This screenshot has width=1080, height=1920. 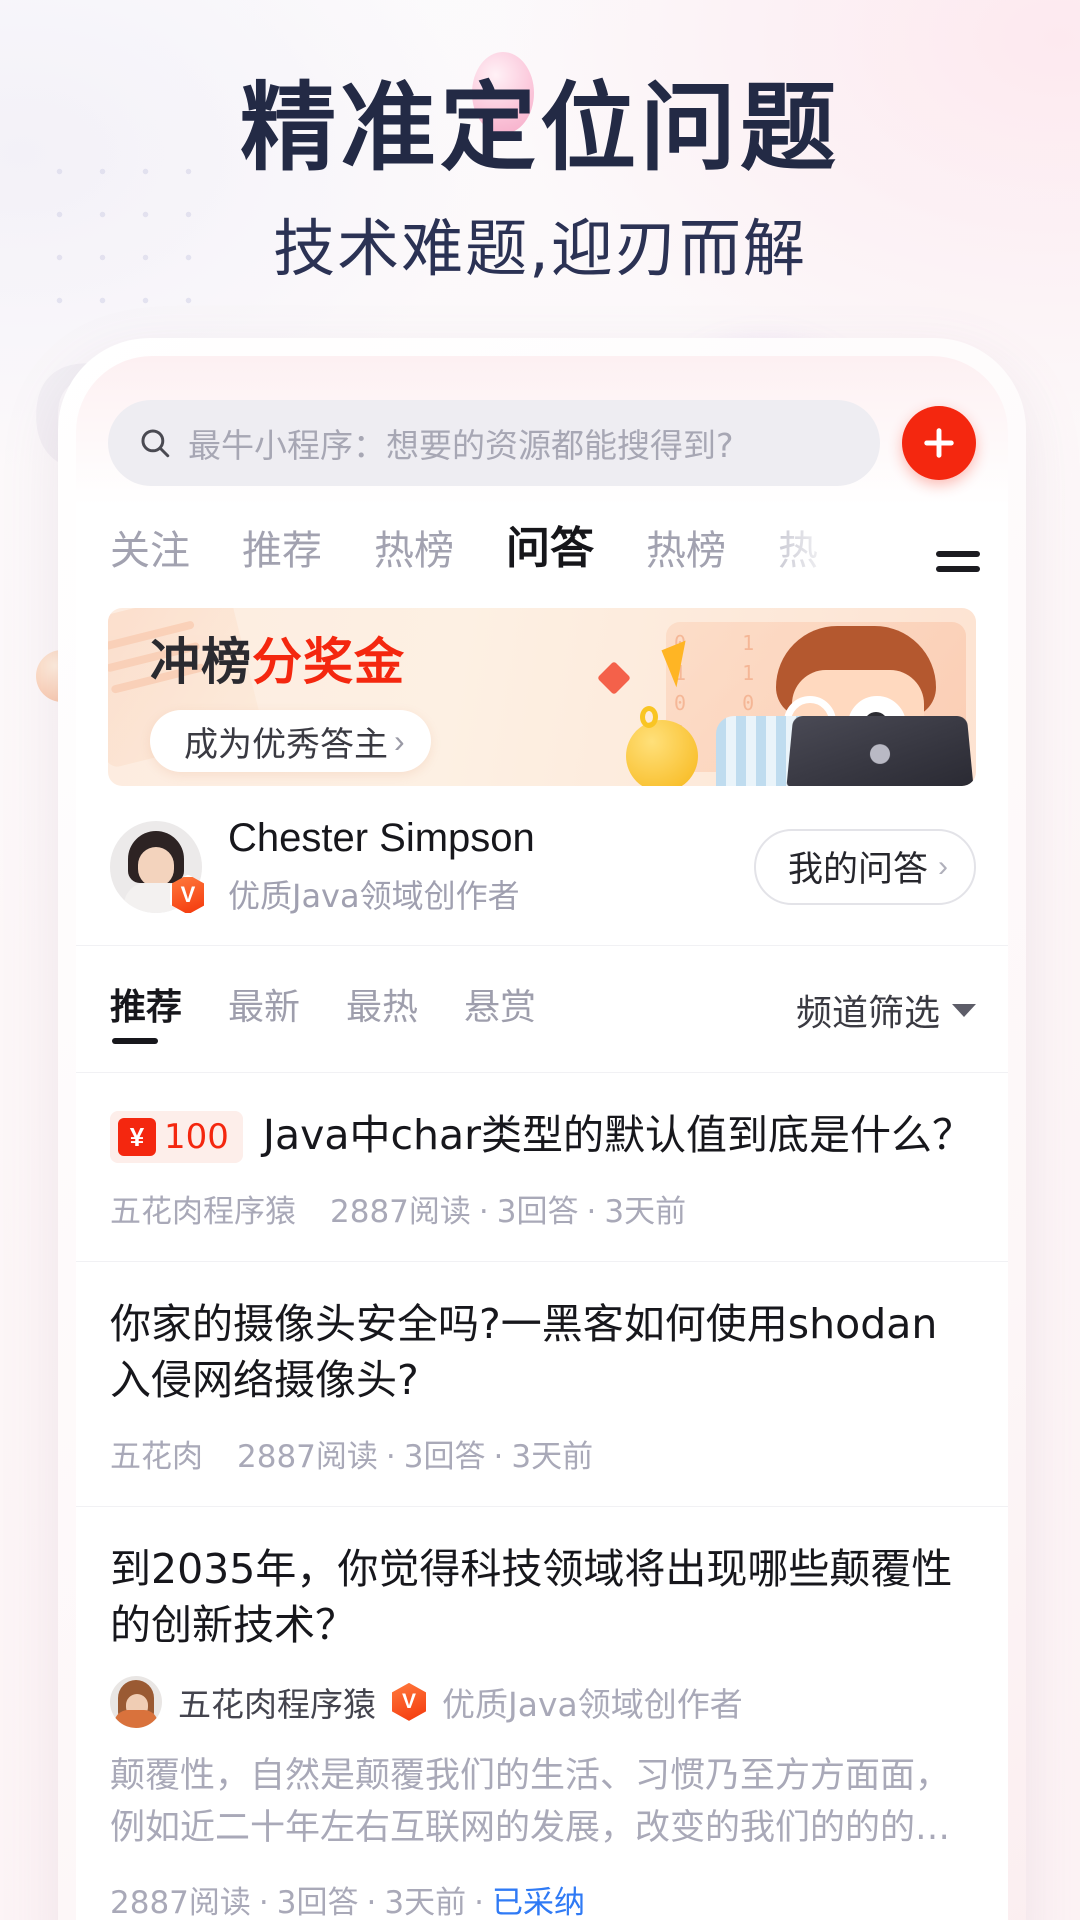 What do you see at coordinates (550, 547) in the screenshot?
I see `tab-wenda: 问答` at bounding box center [550, 547].